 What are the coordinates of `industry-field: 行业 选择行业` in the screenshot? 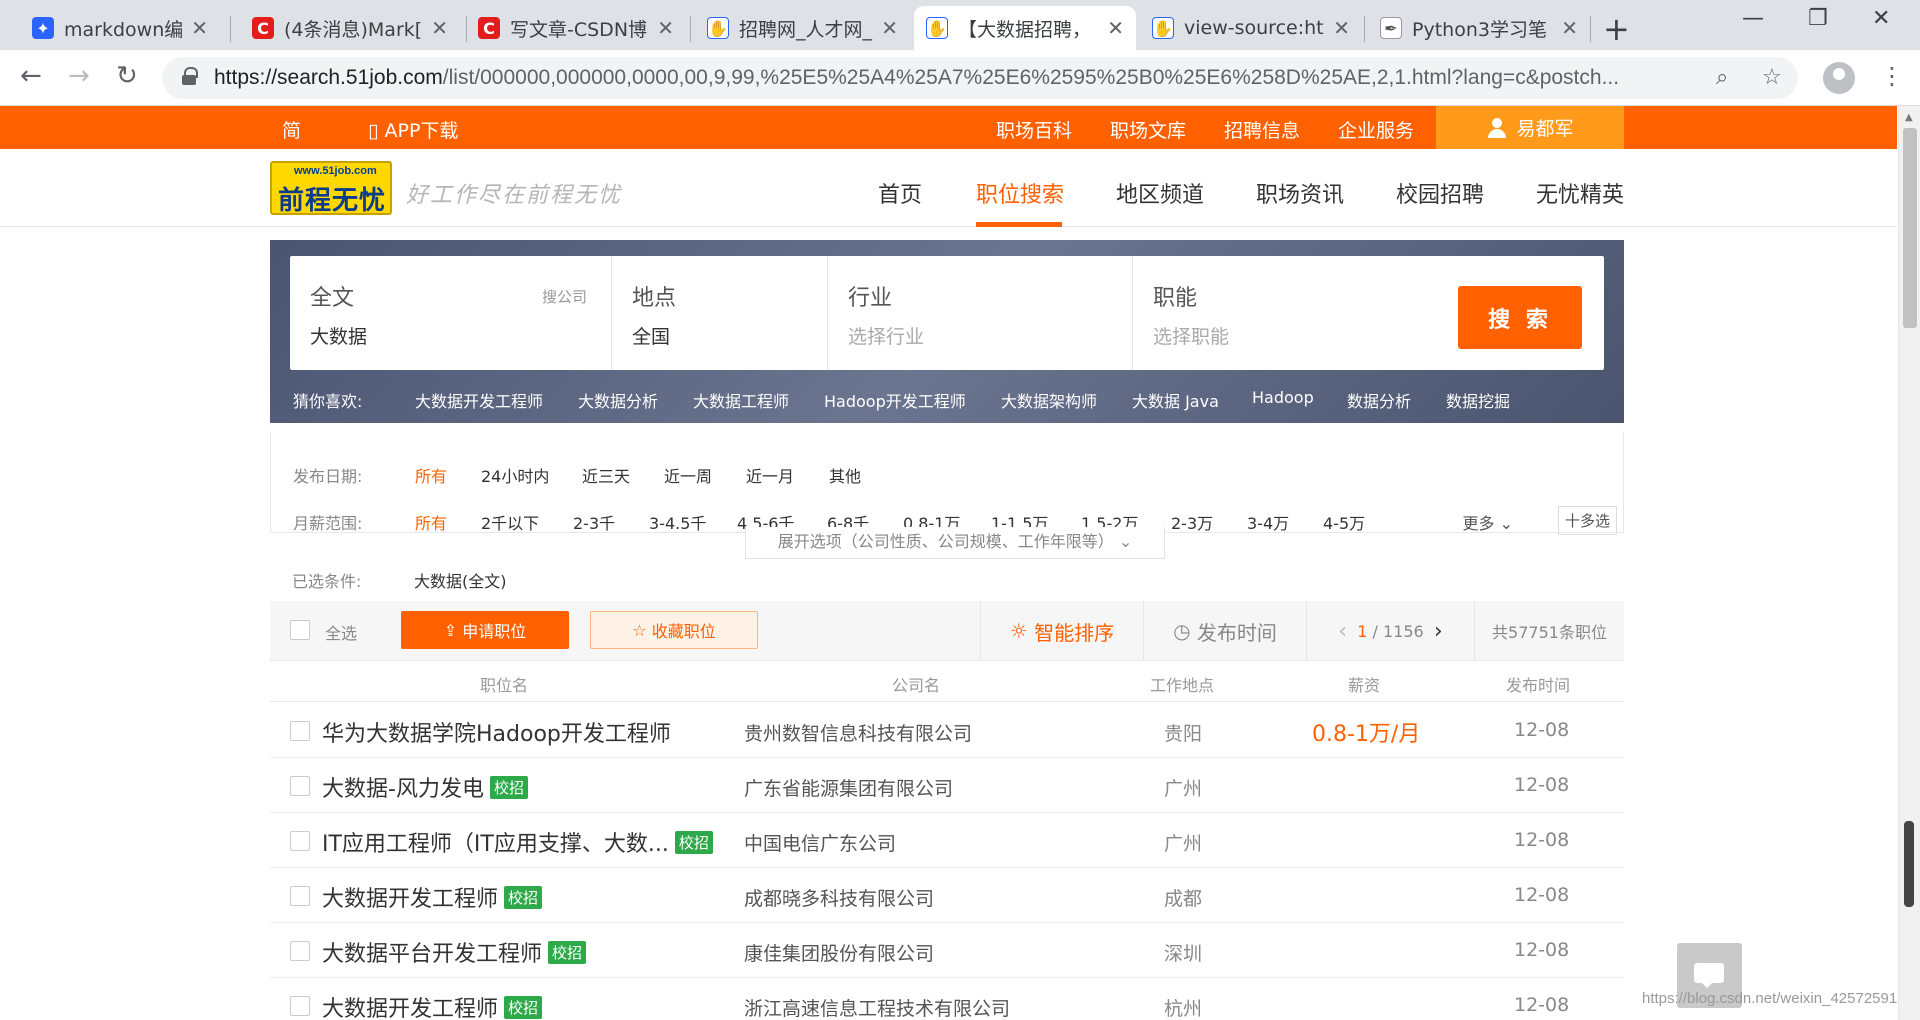 It's located at (980, 313).